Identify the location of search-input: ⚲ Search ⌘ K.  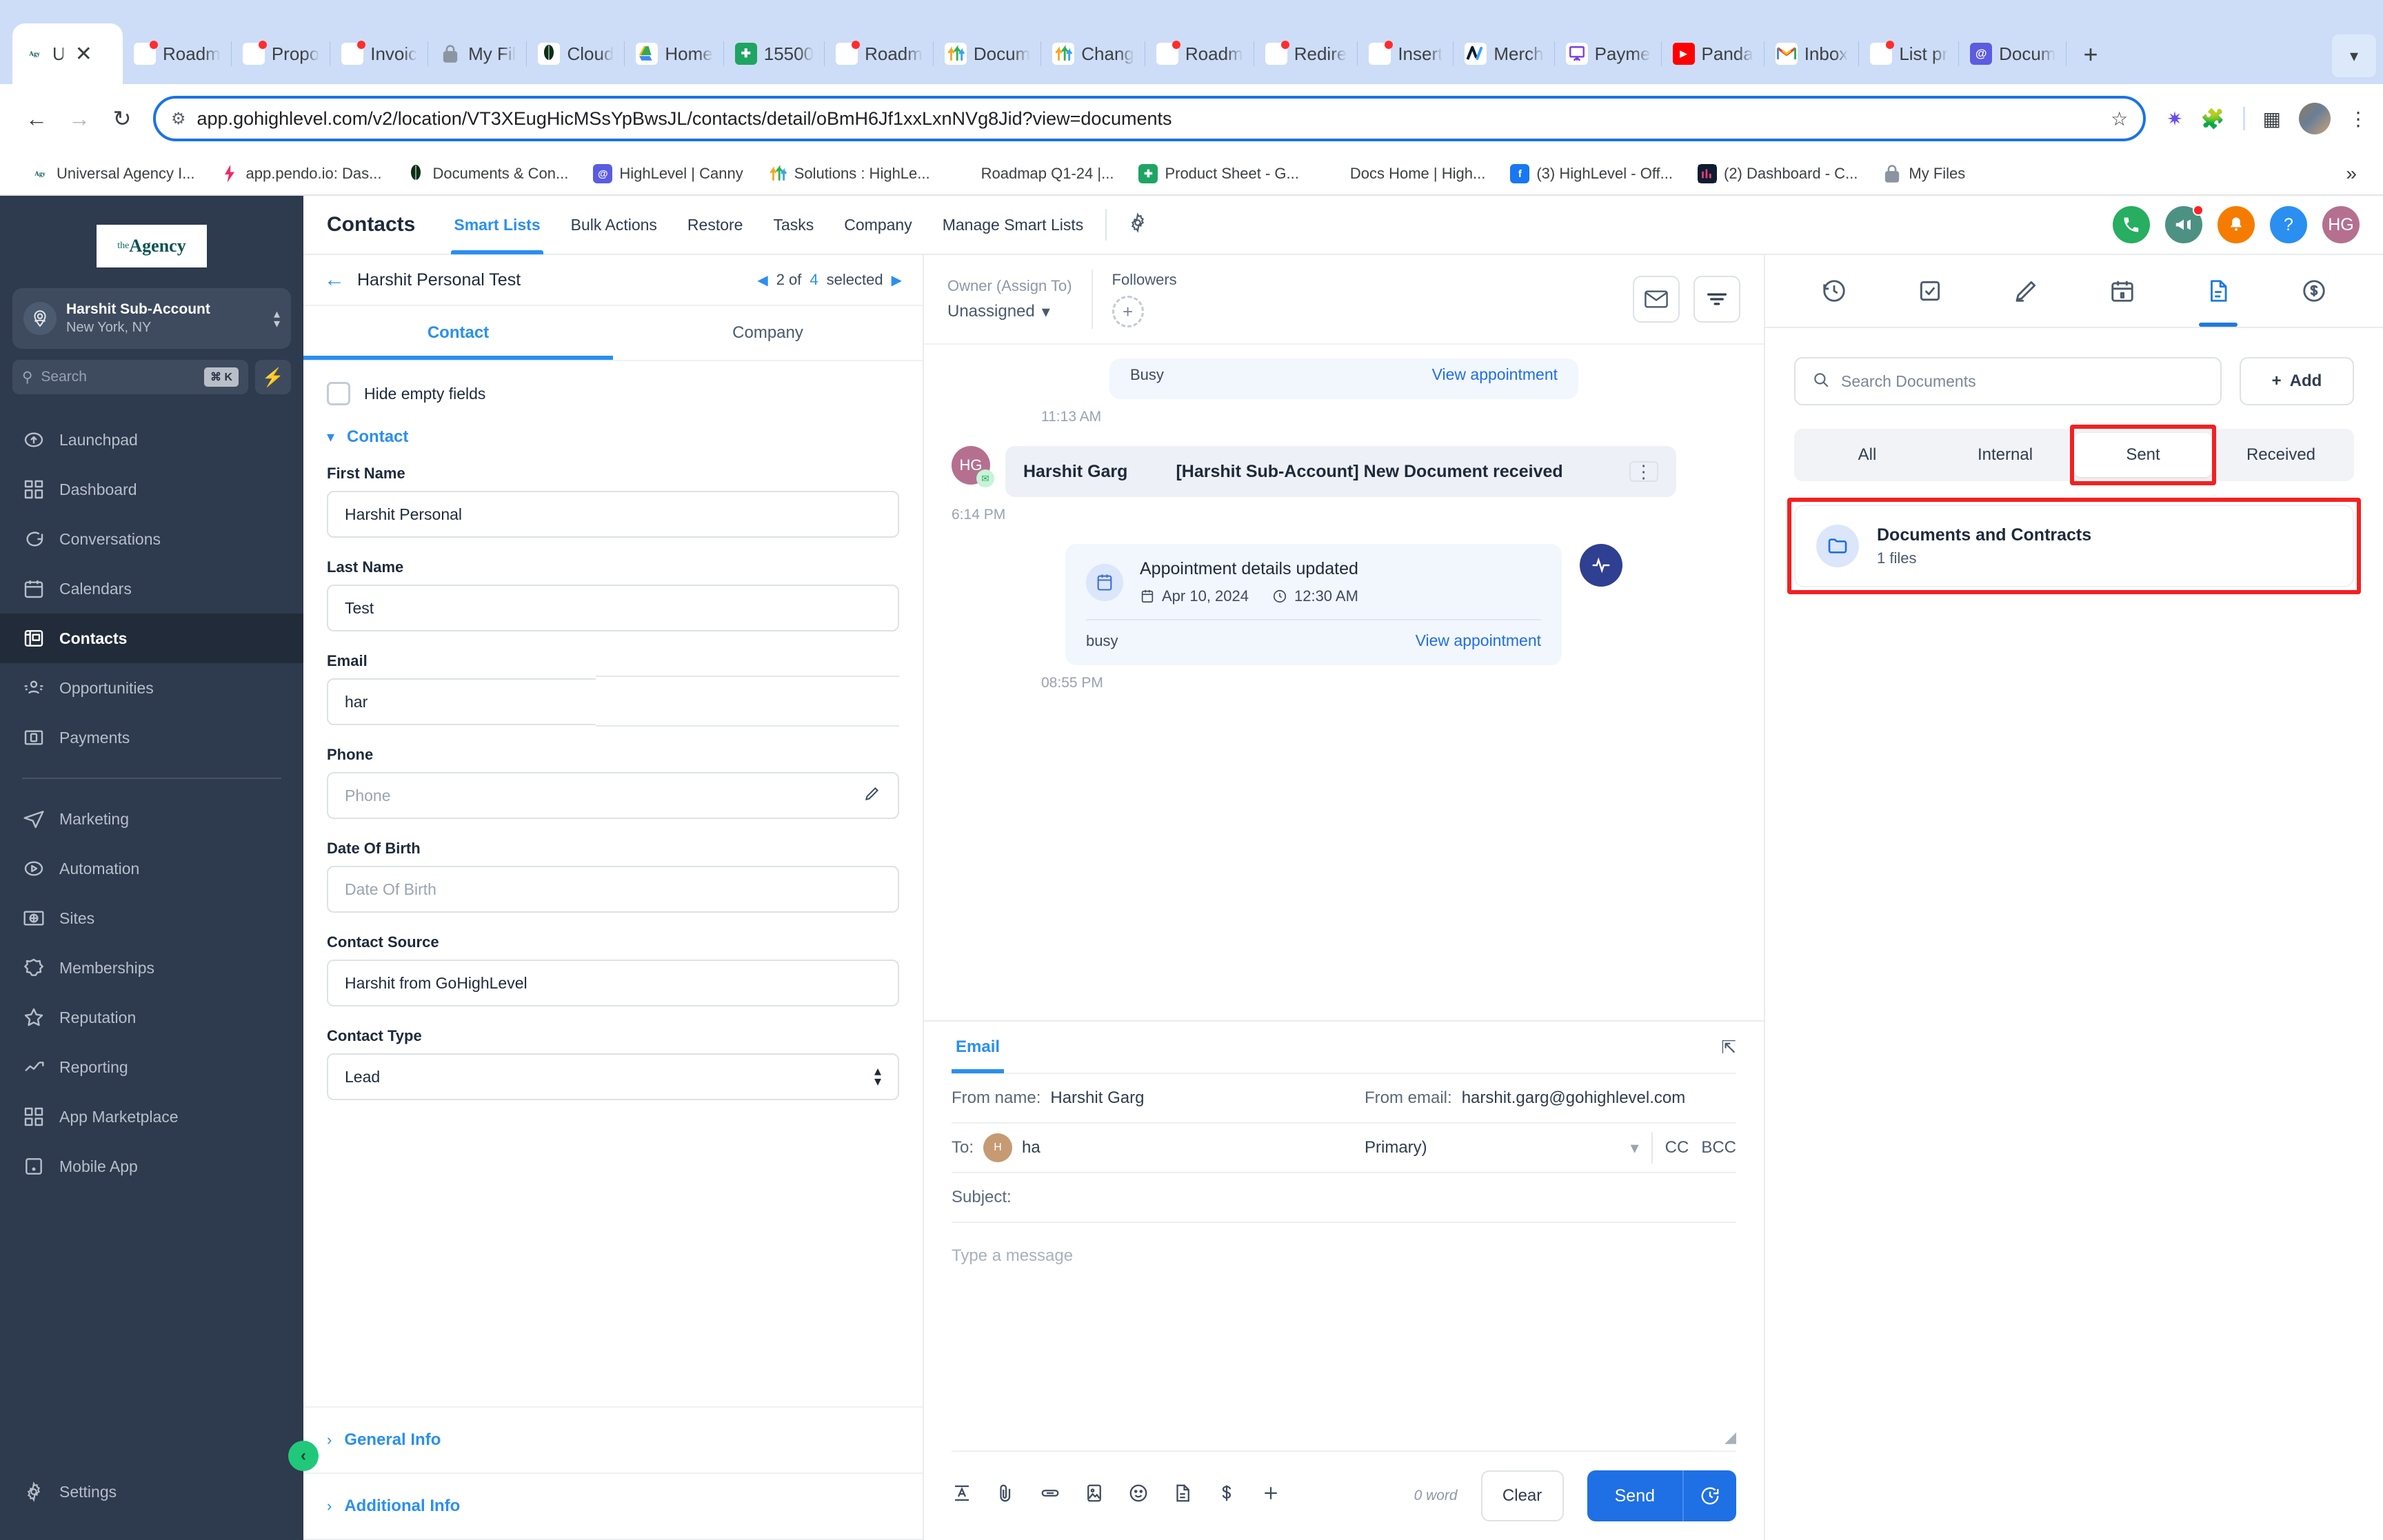
(130, 377).